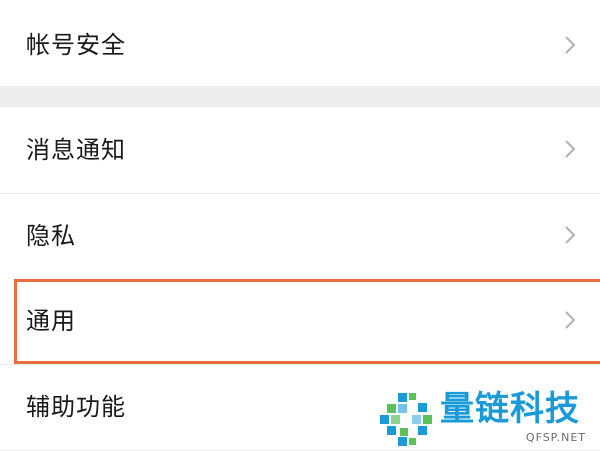 This screenshot has width=600, height=451. What do you see at coordinates (76, 150) in the screenshot?
I see `settings-item-label: 消息通知` at bounding box center [76, 150].